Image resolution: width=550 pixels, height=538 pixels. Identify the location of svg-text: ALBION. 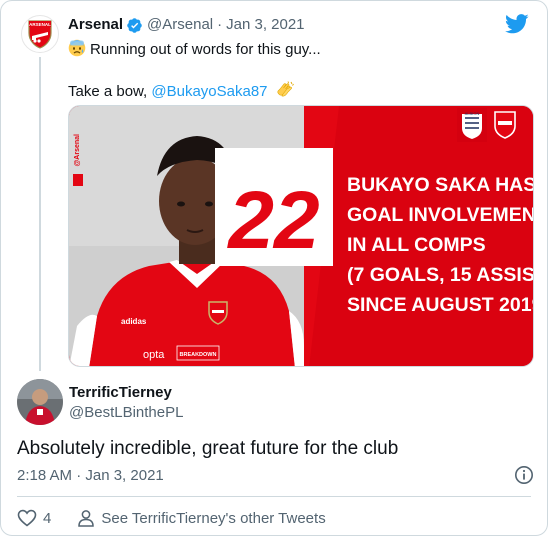
(472, 113).